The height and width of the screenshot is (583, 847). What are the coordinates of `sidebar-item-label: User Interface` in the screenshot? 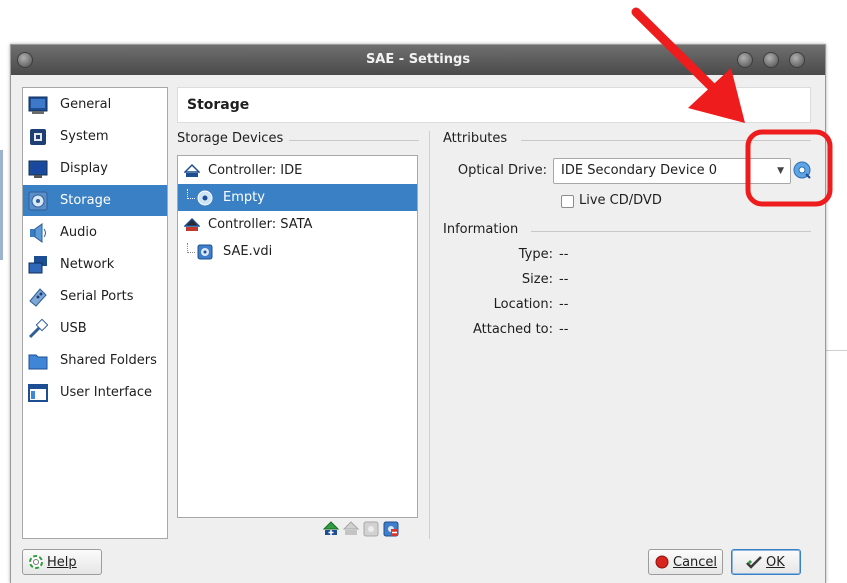 It's located at (106, 392).